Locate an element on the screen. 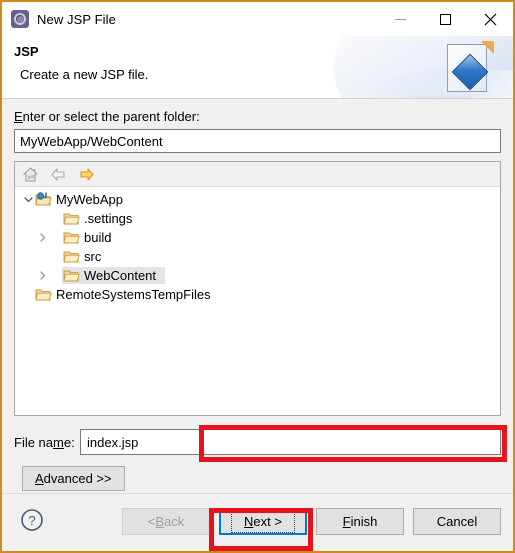 Image resolution: width=515 pixels, height=553 pixels. back-button-prefix: < is located at coordinates (151, 521).